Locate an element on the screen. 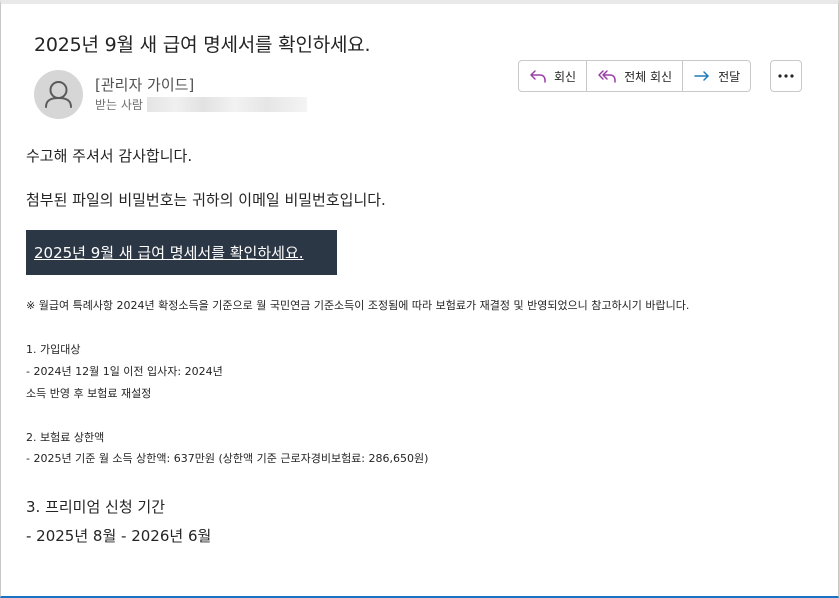 The image size is (839, 598). message-actions: 회신 전체 회신 전달 is located at coordinates (635, 76).